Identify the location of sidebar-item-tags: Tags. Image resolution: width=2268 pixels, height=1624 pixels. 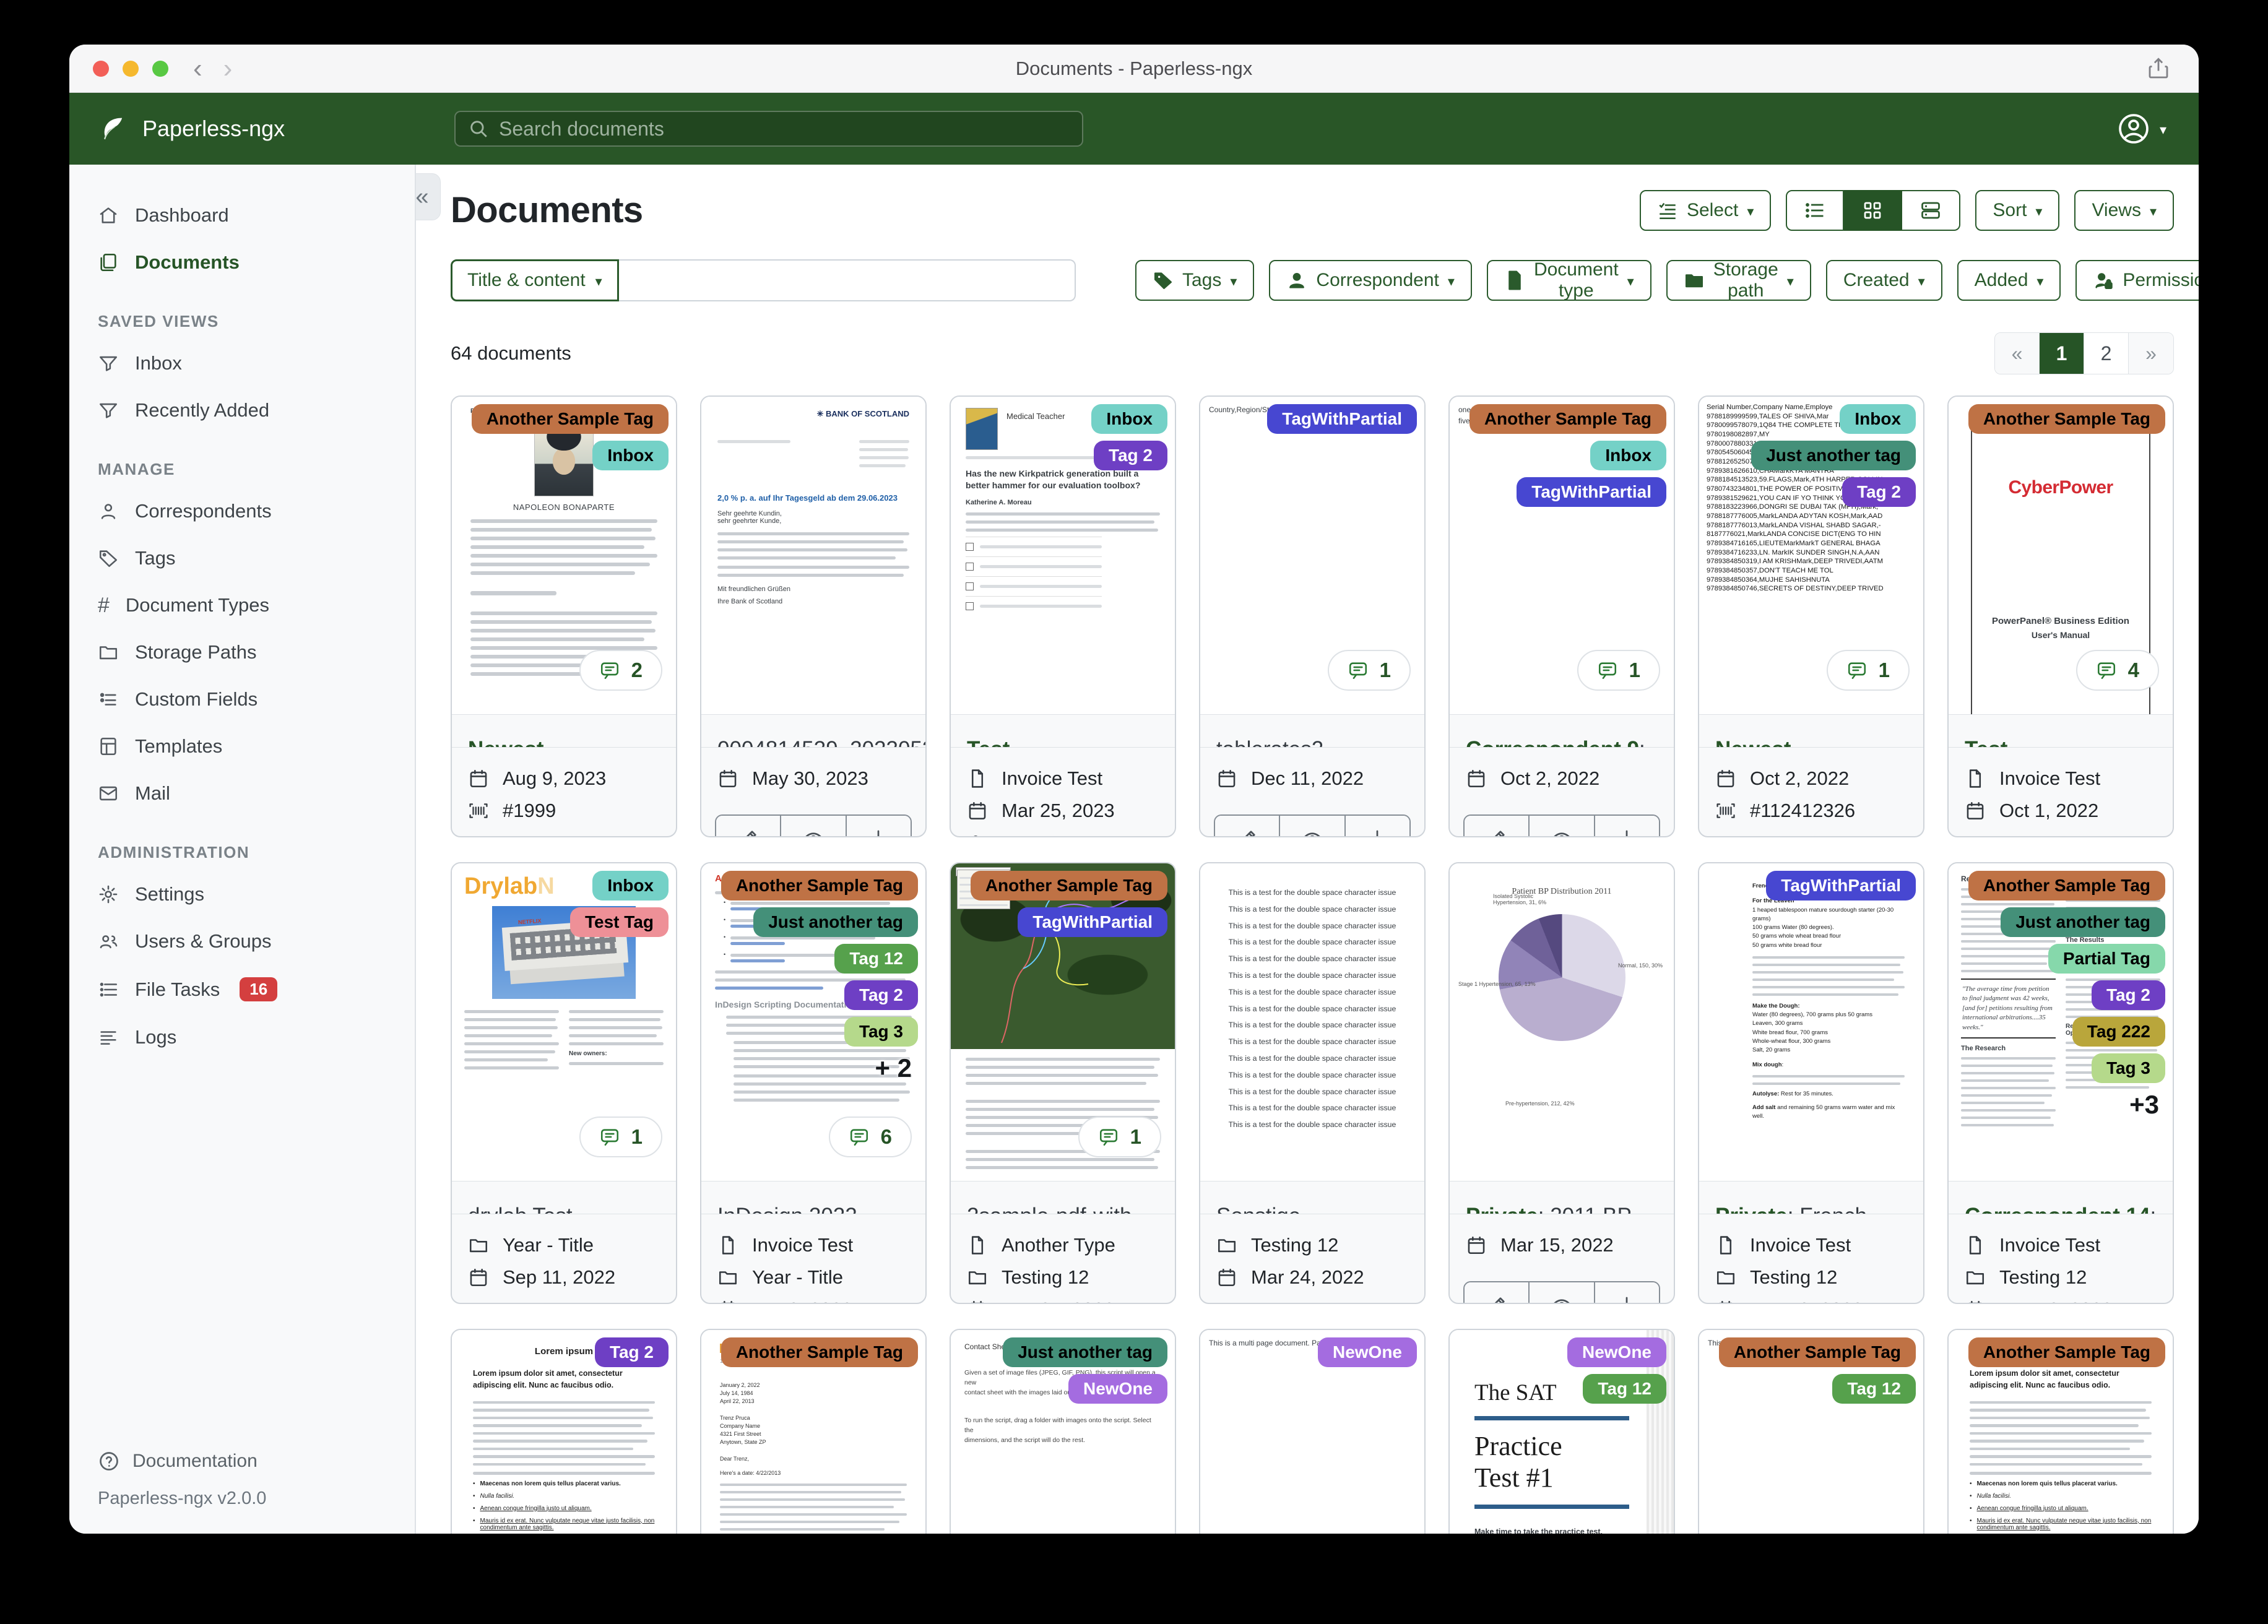
(242, 558).